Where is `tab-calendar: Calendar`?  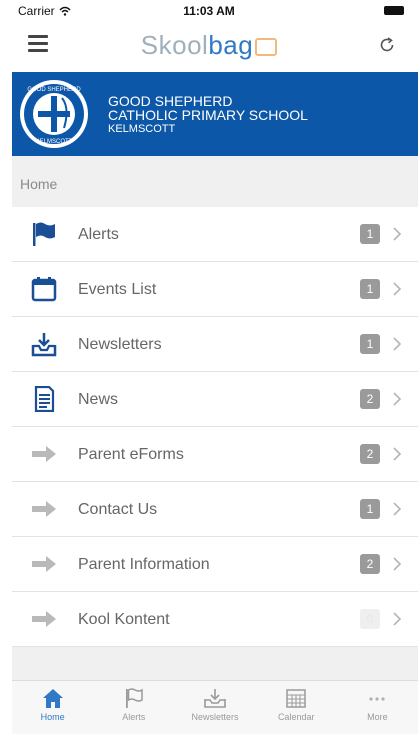
tab-calendar: Calendar is located at coordinates (296, 707).